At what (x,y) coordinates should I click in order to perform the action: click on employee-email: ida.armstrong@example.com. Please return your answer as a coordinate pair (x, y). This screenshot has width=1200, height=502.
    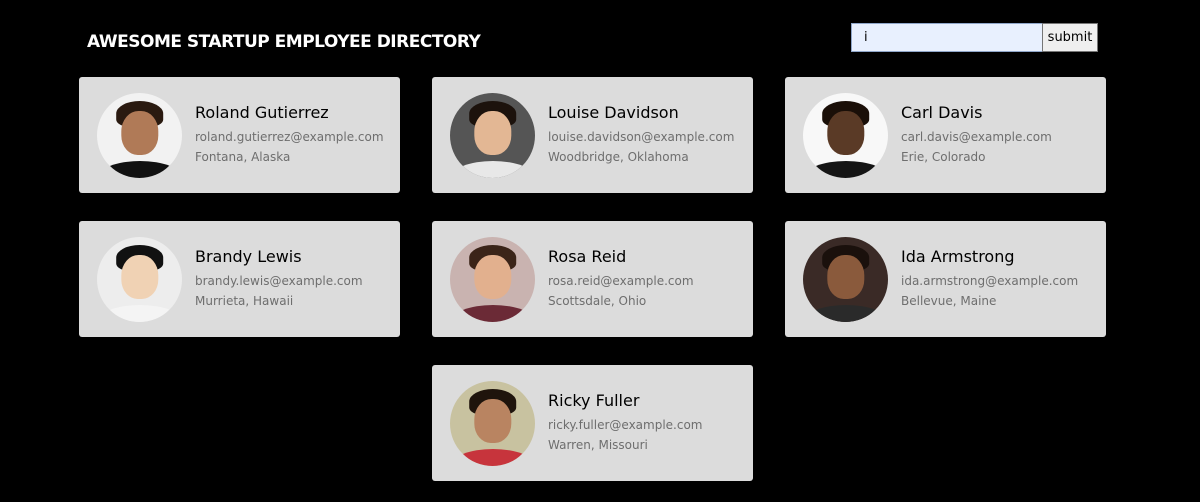
    Looking at the image, I should click on (990, 281).